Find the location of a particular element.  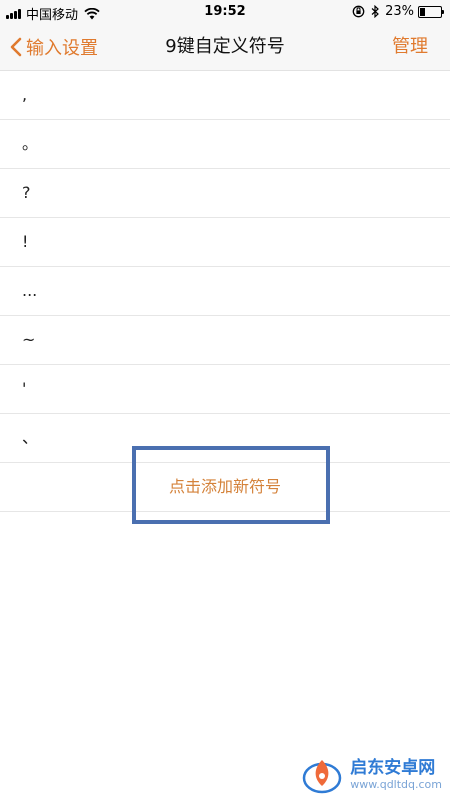

add-symbol-label: 点击添加新符号 is located at coordinates (224, 486).